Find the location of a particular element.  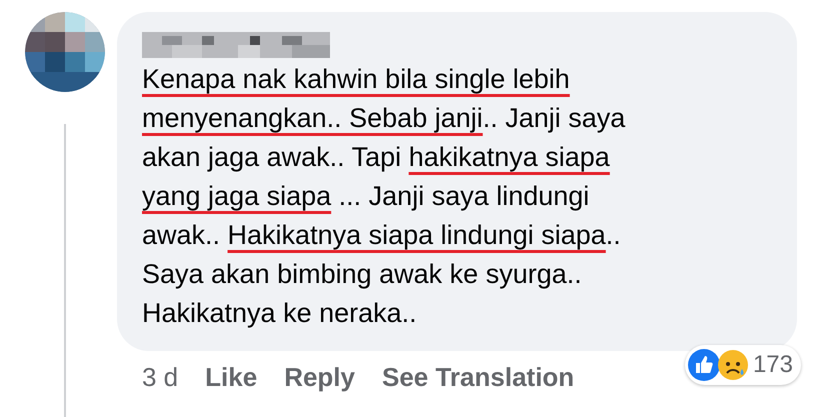

timestamp: 3 d is located at coordinates (160, 377).